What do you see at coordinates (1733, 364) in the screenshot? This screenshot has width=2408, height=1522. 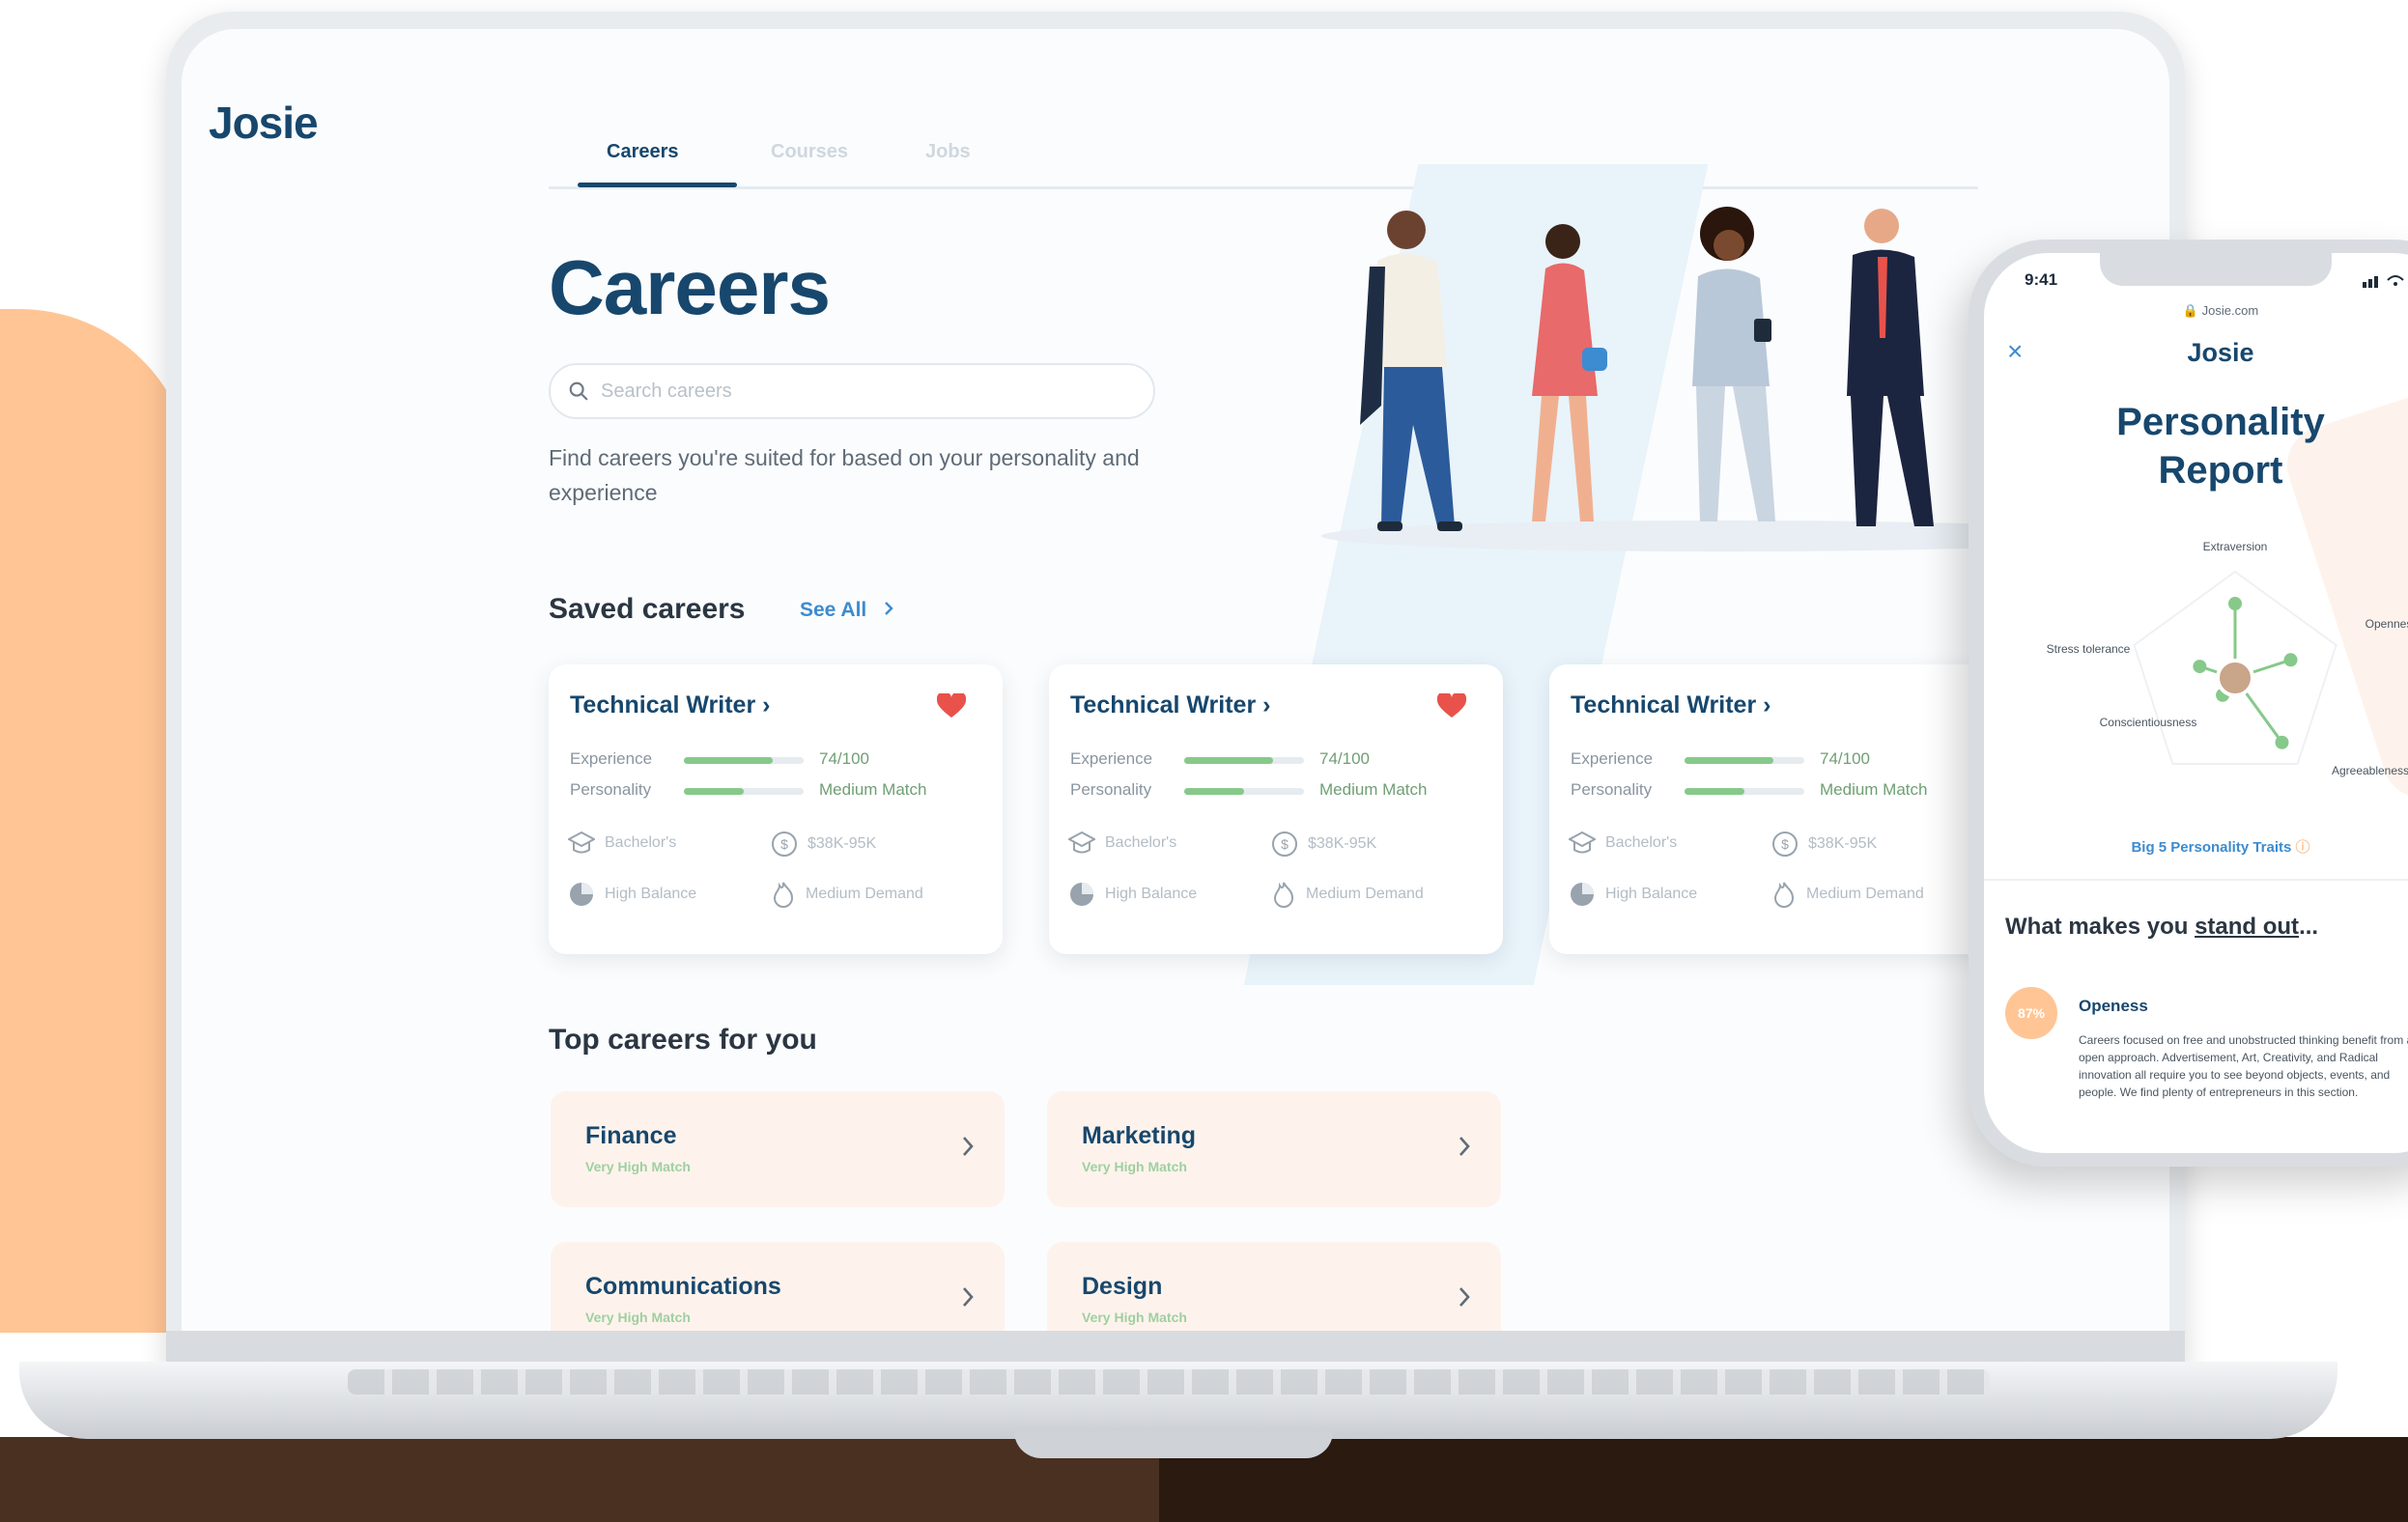 I see `person-3-illustration` at bounding box center [1733, 364].